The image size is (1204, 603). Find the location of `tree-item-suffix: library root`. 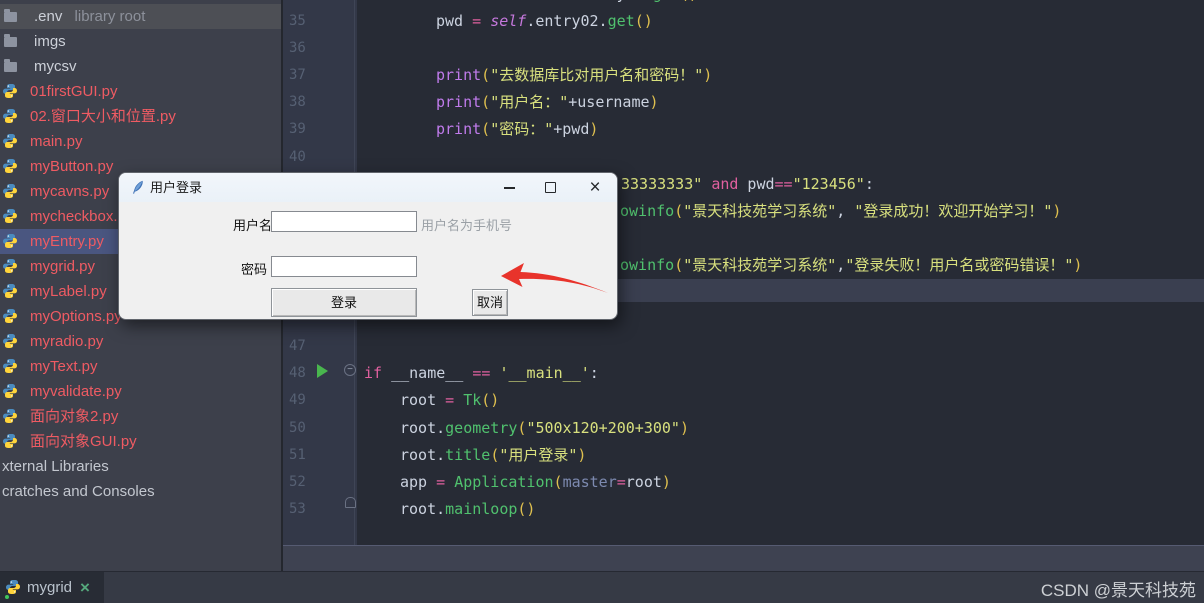

tree-item-suffix: library root is located at coordinates (108, 16).